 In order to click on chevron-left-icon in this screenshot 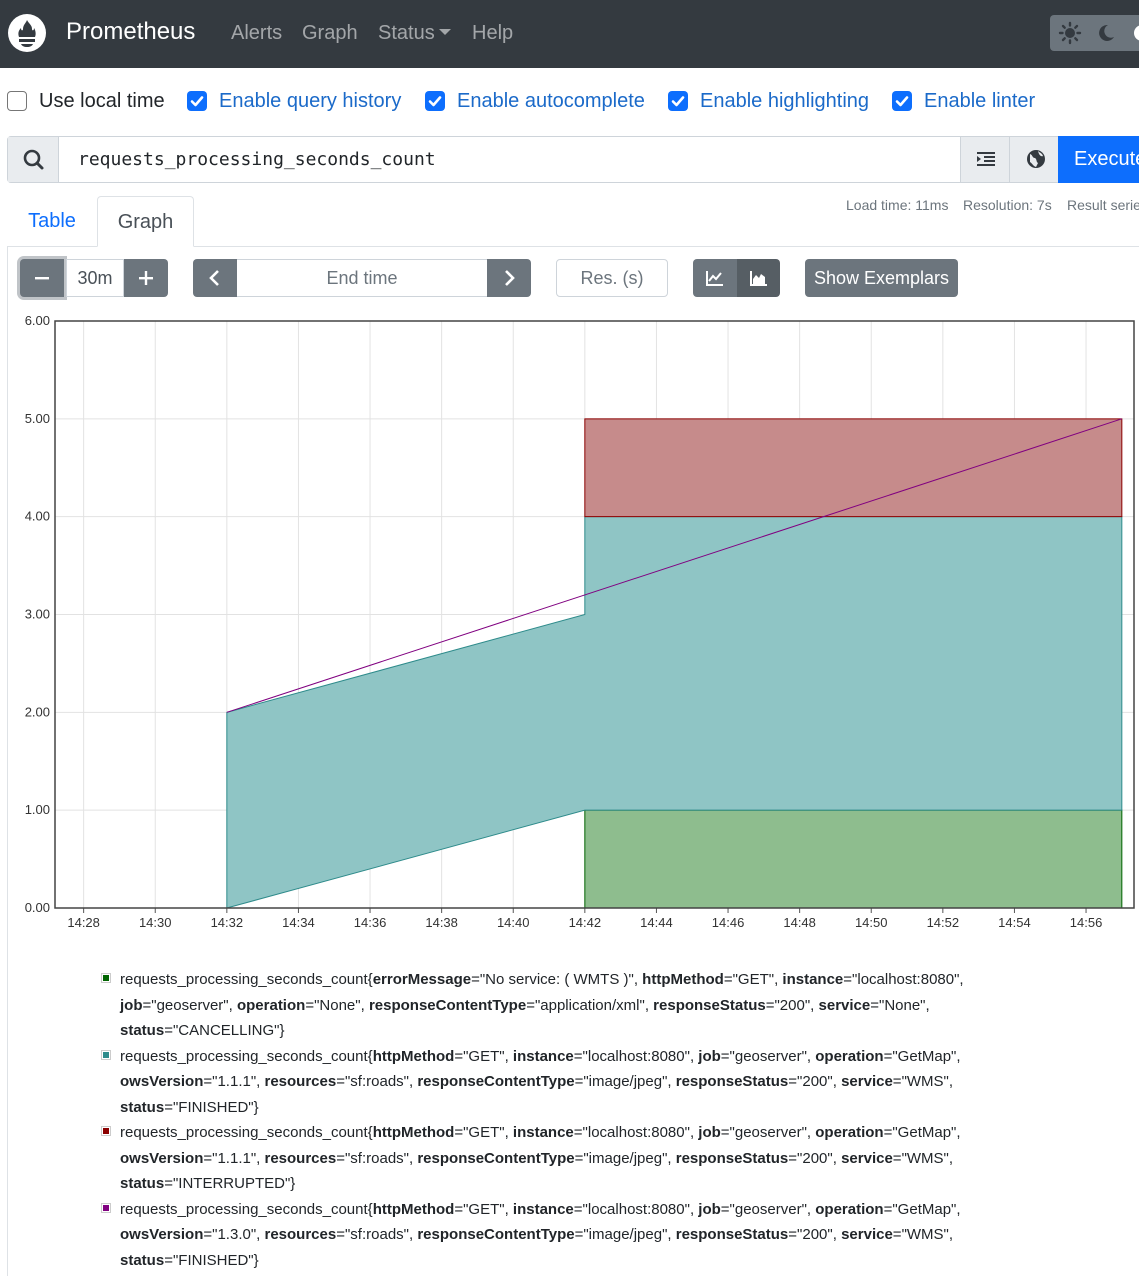, I will do `click(214, 278)`.